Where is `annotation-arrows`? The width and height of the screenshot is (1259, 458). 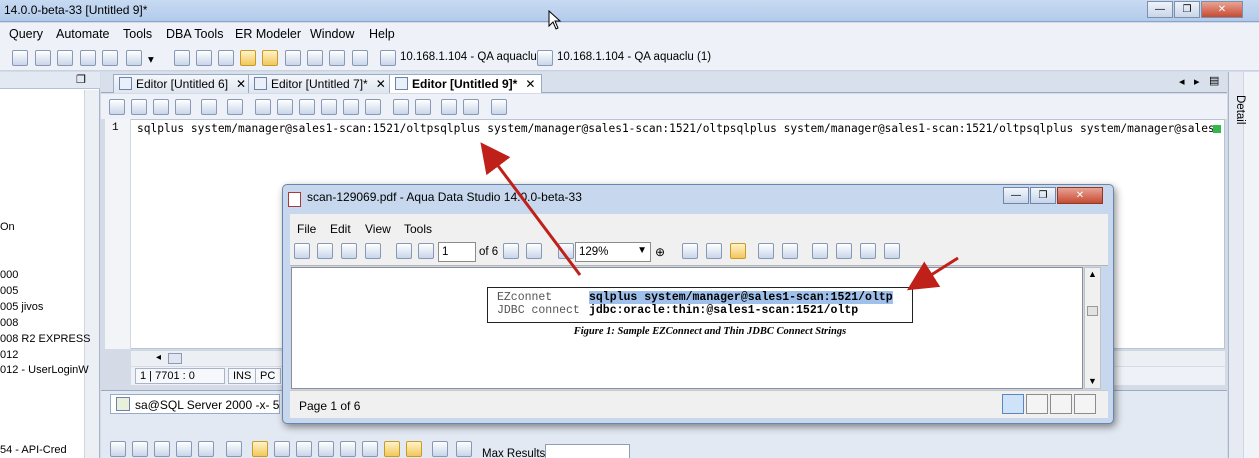 annotation-arrows is located at coordinates (719, 216).